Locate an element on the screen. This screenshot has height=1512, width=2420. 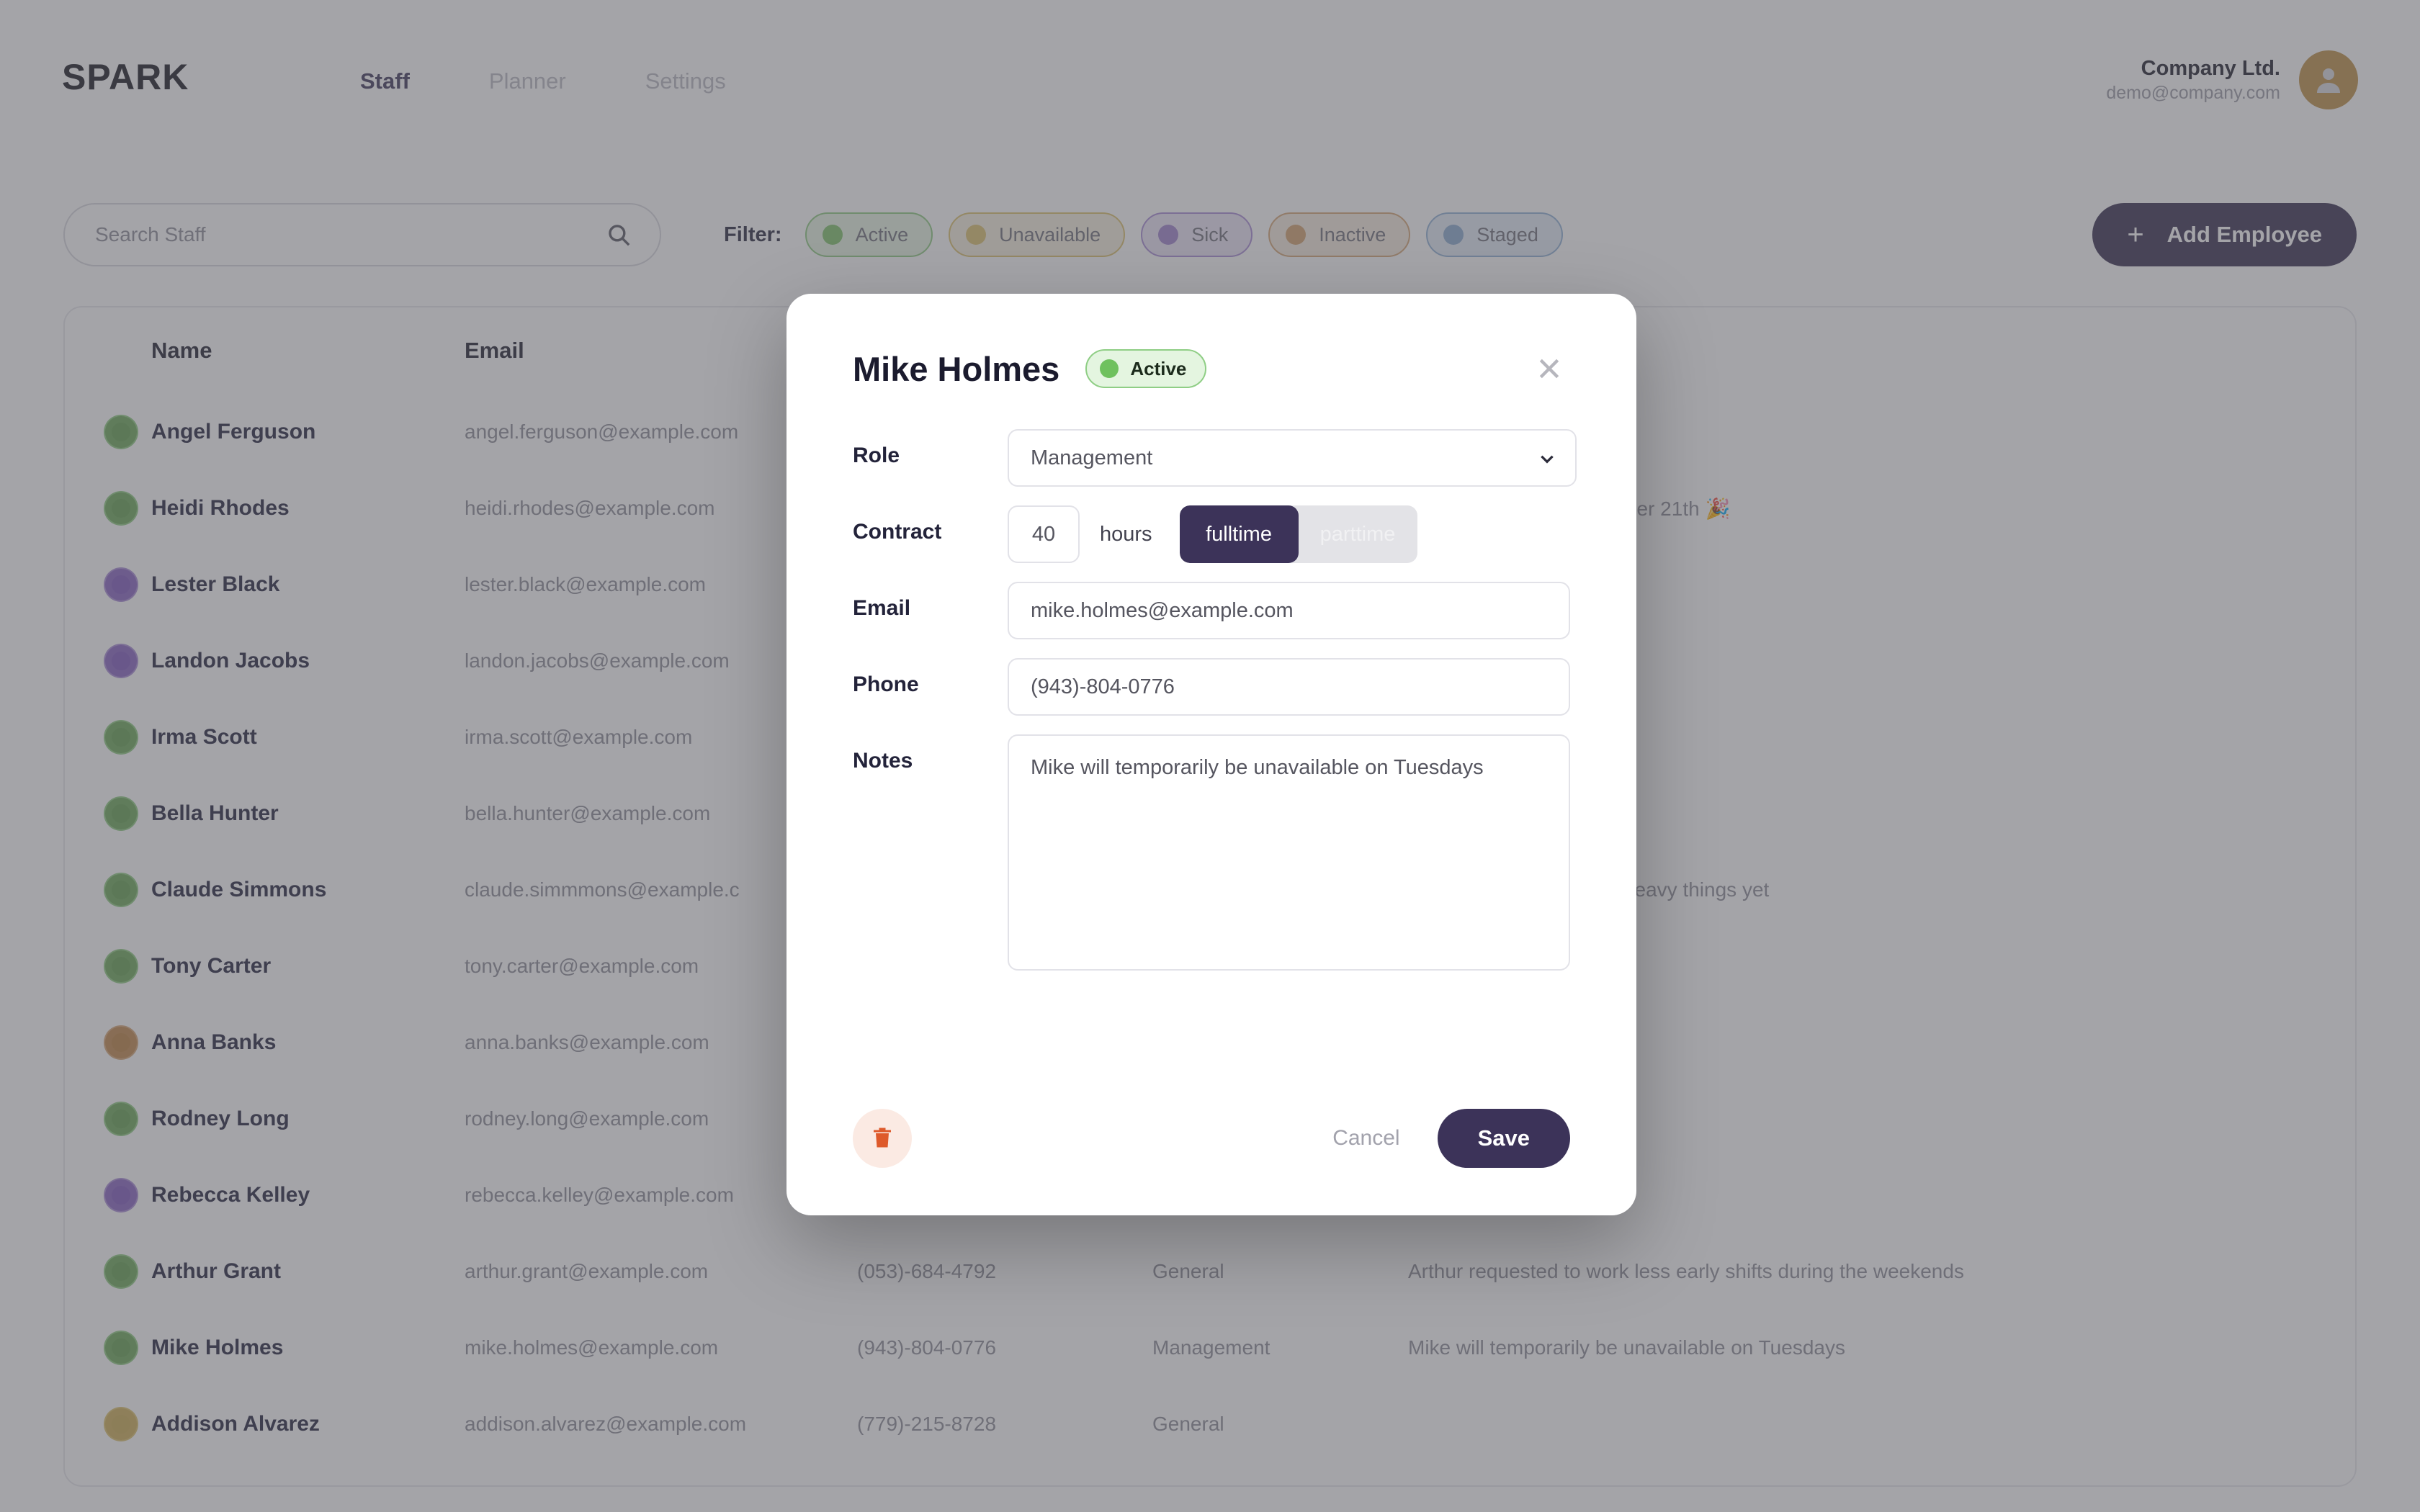
role-row: Role is located at coordinates (1215, 458).